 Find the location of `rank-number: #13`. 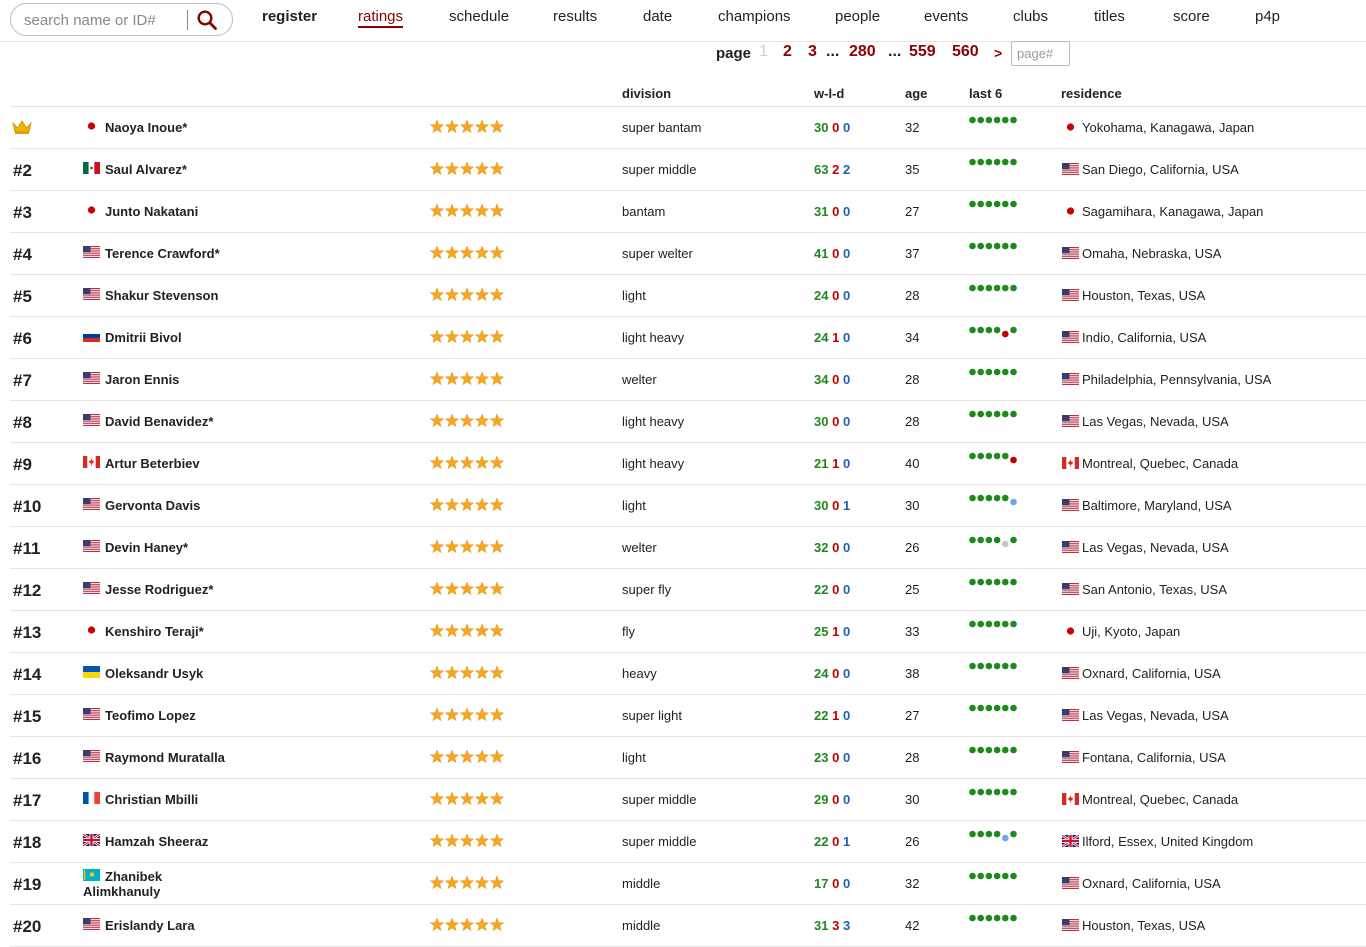

rank-number: #13 is located at coordinates (27, 632).